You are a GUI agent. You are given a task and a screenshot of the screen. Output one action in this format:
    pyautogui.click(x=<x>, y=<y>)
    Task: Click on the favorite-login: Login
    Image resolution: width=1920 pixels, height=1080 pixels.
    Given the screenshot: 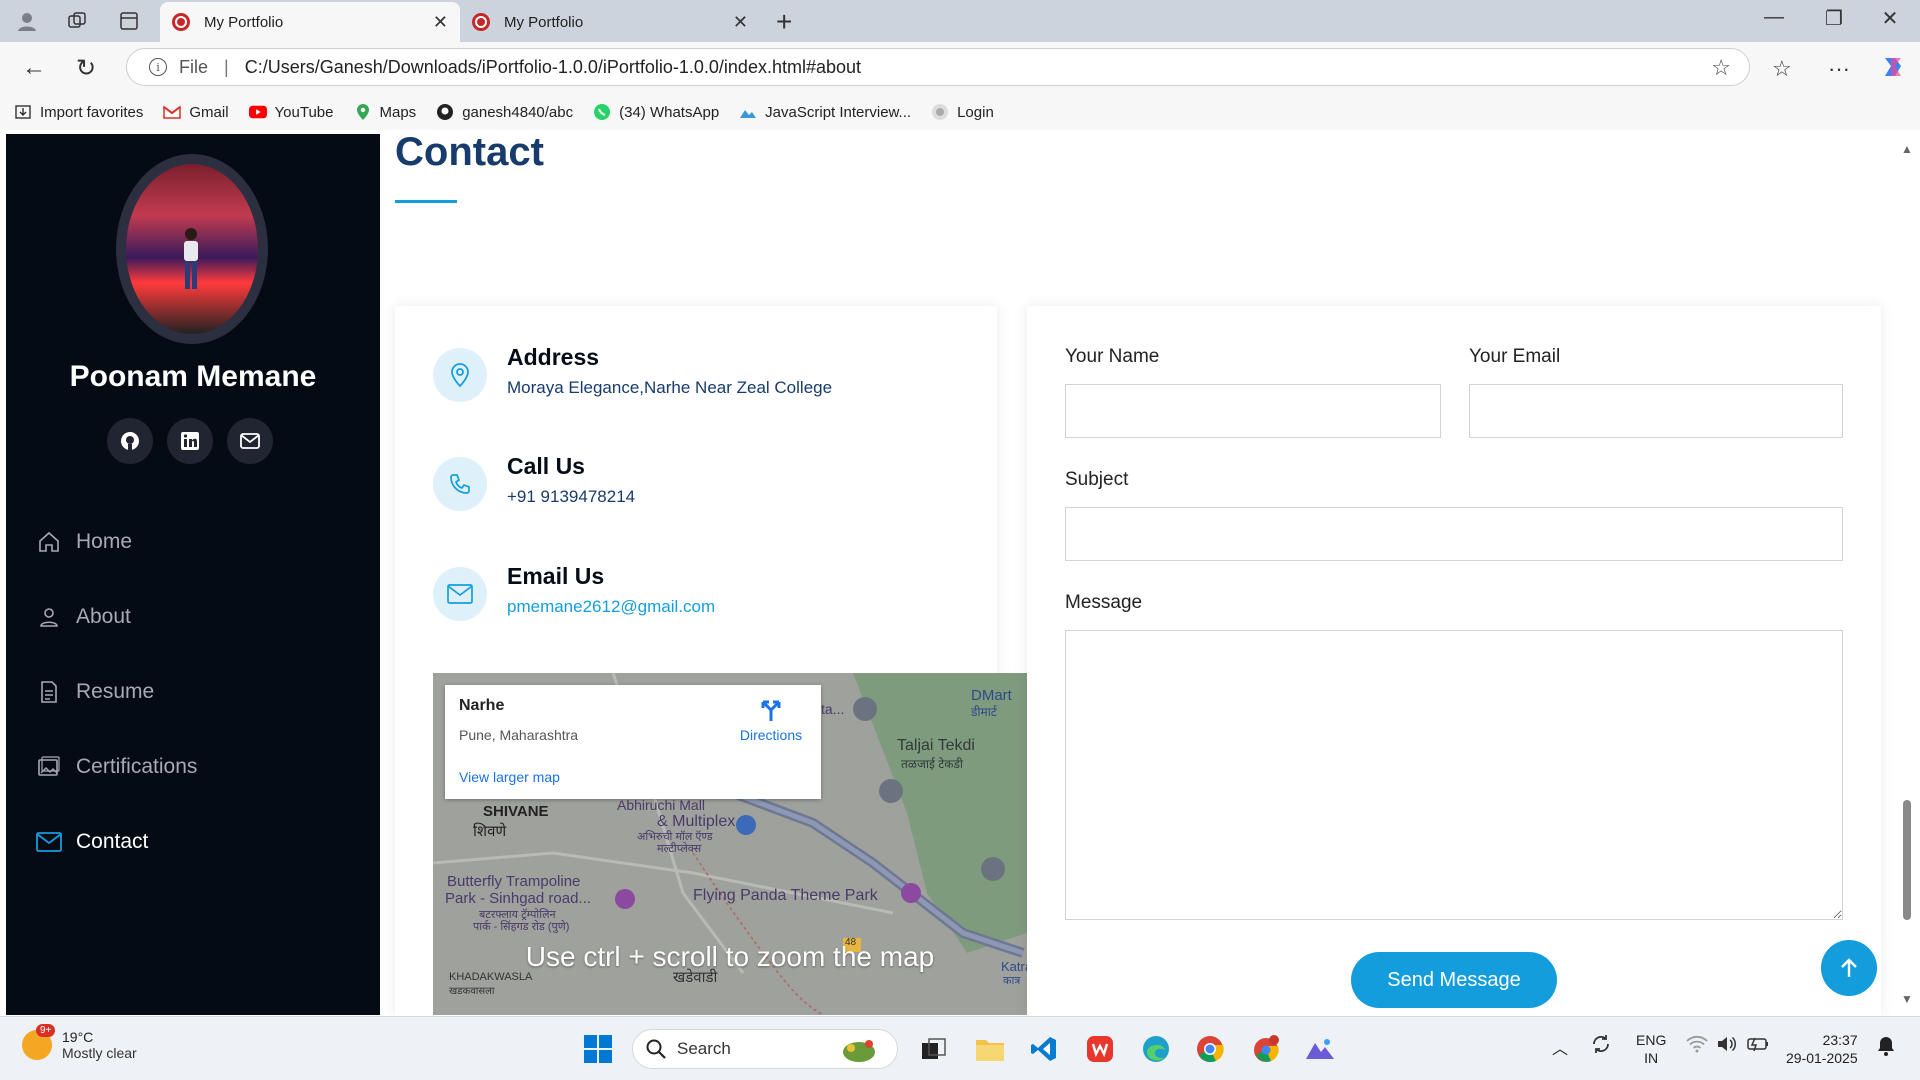 What is the action you would take?
    pyautogui.click(x=962, y=112)
    